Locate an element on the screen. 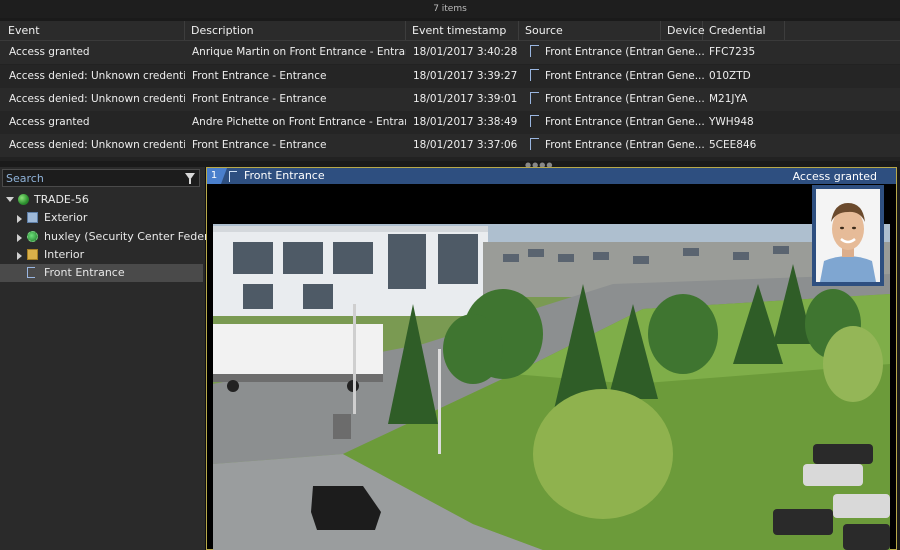  timestamp-cell: 18/01/2017 3:38:49 PM is located at coordinates (467, 122).